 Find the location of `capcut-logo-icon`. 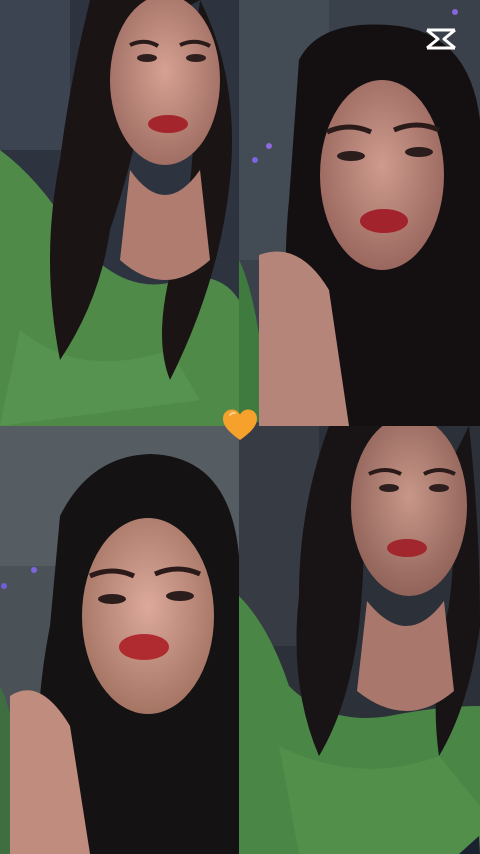

capcut-logo-icon is located at coordinates (441, 39).